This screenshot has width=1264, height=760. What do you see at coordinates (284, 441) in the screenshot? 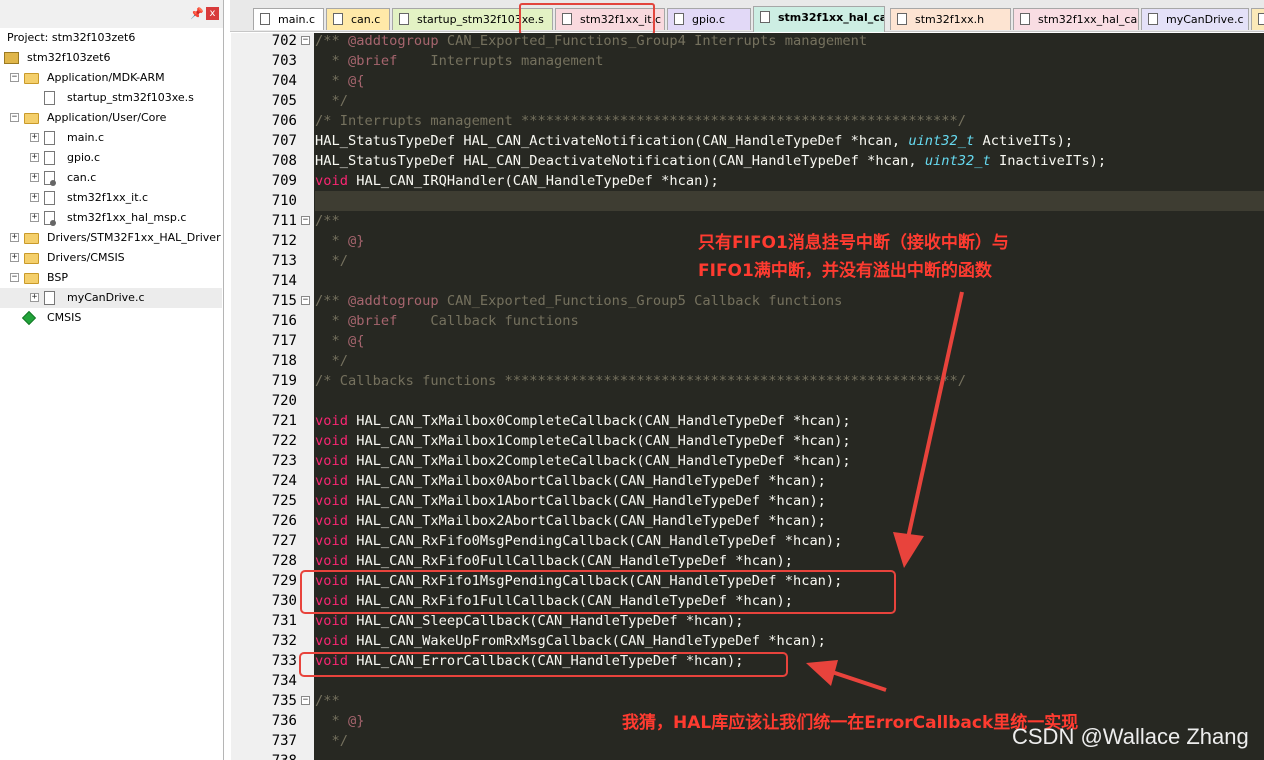
I see `line-number: 722` at bounding box center [284, 441].